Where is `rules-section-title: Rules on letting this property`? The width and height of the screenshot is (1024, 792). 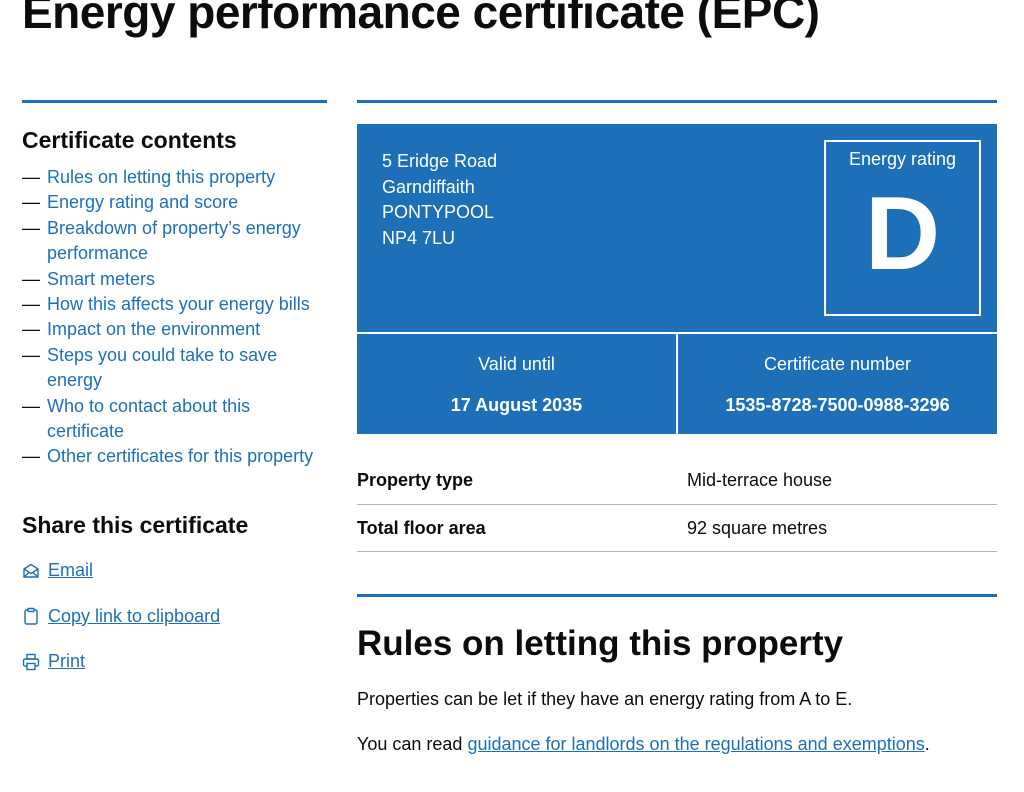 rules-section-title: Rules on letting this property is located at coordinates (600, 643).